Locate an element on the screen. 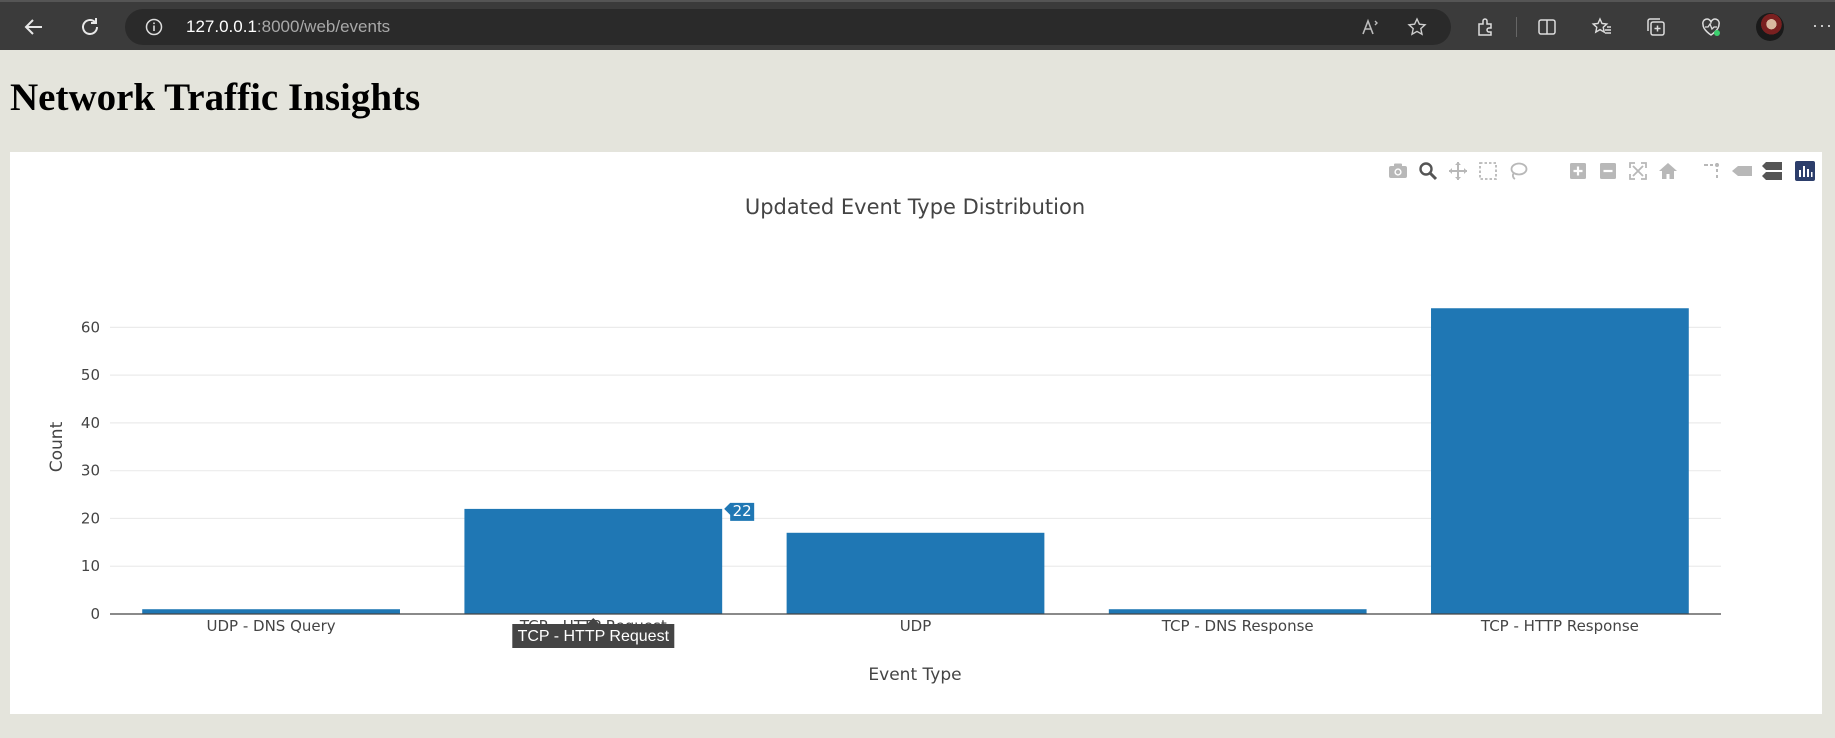  extensions-icon is located at coordinates (1486, 27).